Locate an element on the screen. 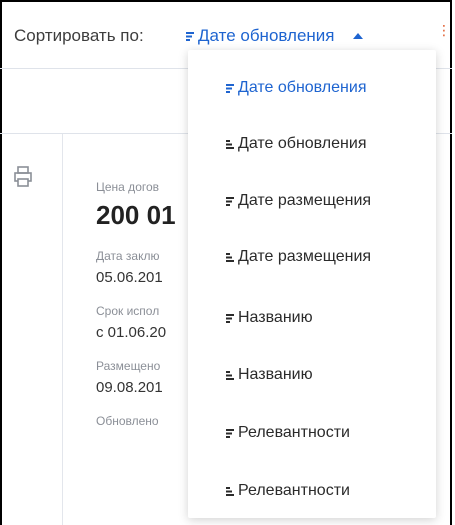 The image size is (455, 525). term-label: Срок испол is located at coordinates (128, 311).